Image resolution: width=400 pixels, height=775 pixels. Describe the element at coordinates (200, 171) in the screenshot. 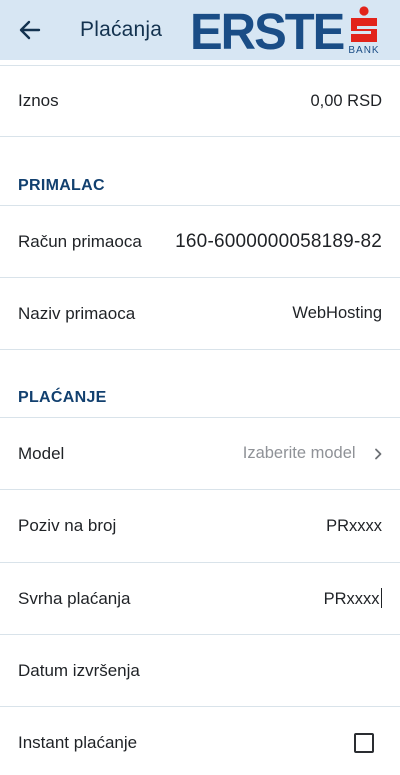

I see `recipient-section-header: PRIMALAC` at that location.